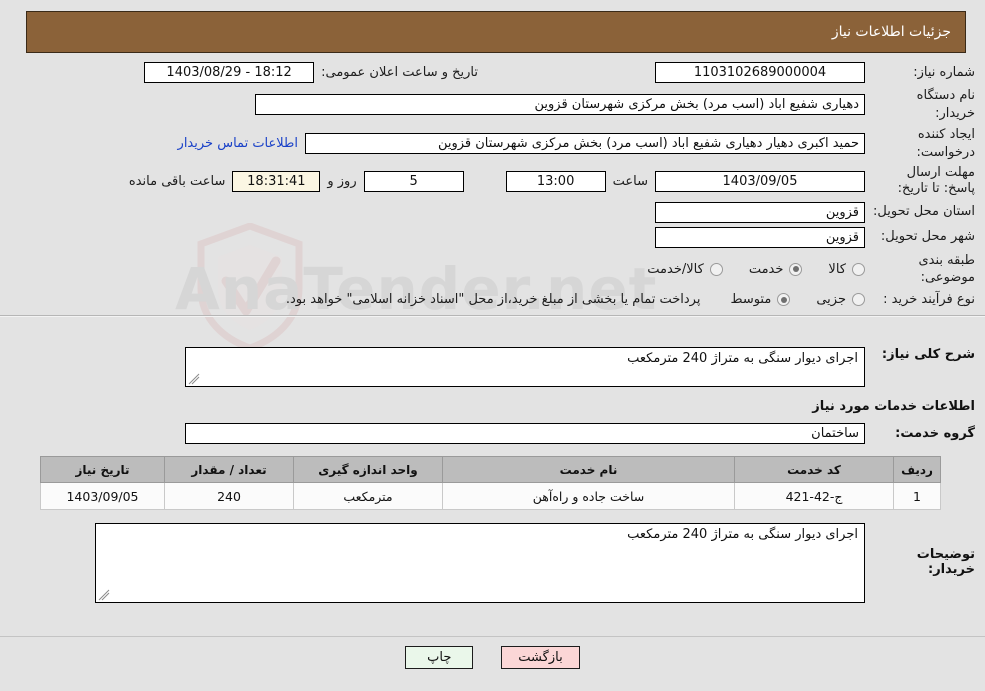 The height and width of the screenshot is (691, 985). What do you see at coordinates (492, 237) in the screenshot?
I see `row-city: شهر محل تحویل: قزوین` at bounding box center [492, 237].